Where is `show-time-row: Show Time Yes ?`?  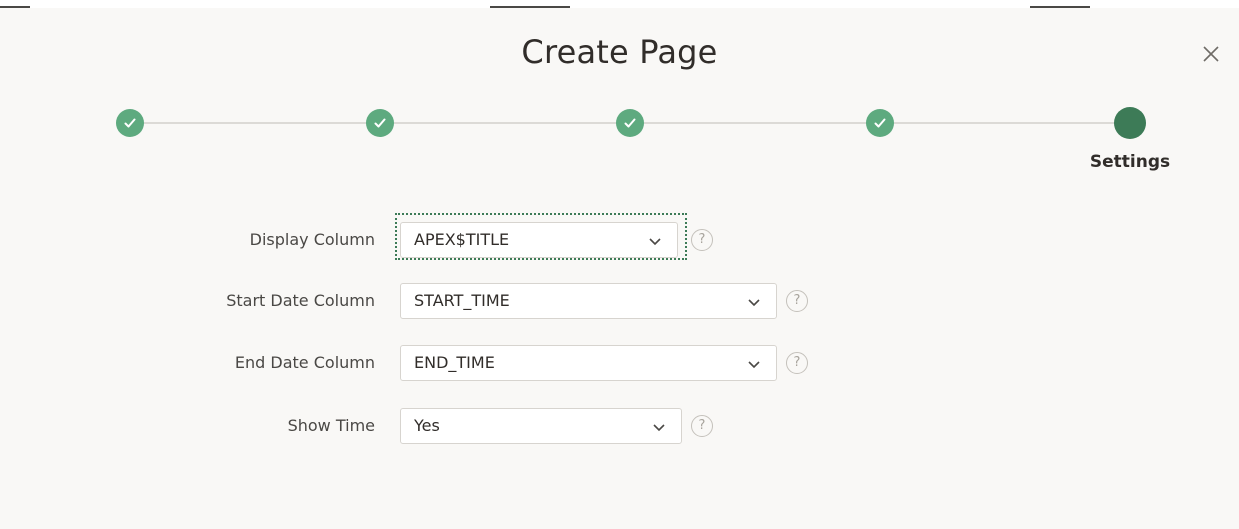
show-time-row: Show Time Yes ? is located at coordinates (619, 426).